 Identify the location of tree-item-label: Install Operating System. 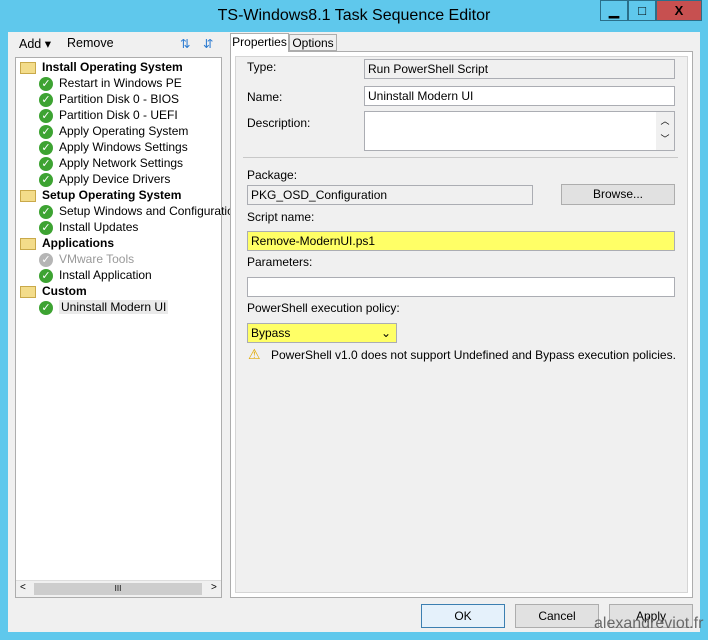
(112, 67).